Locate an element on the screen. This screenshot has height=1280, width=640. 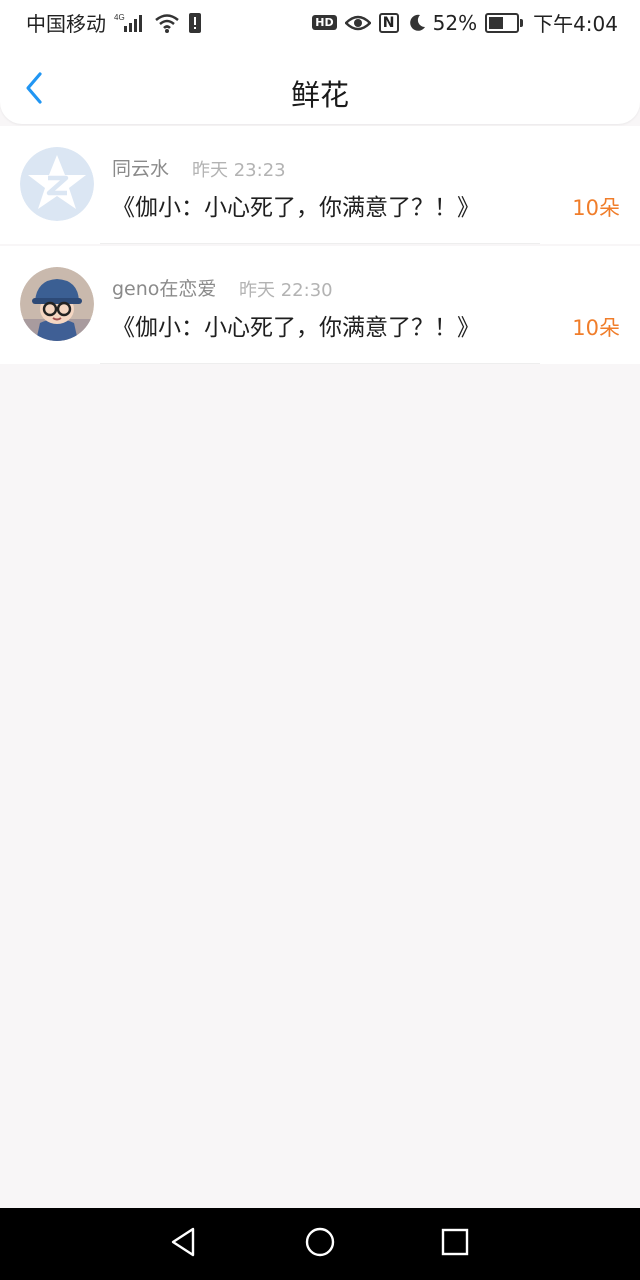
battery-icon is located at coordinates (504, 22).